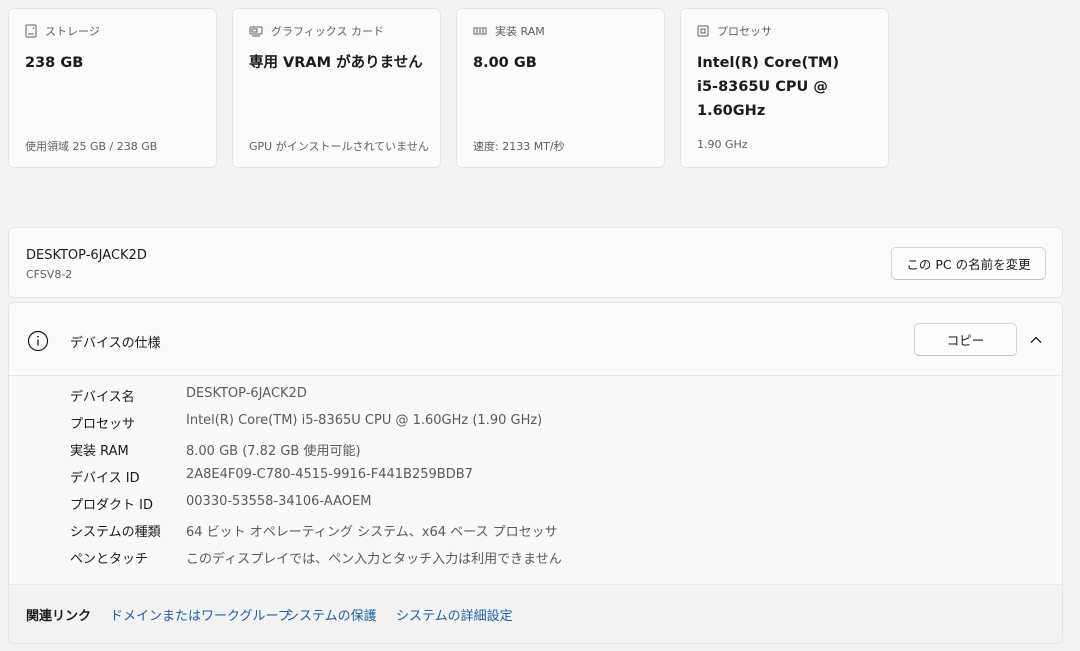 Image resolution: width=1080 pixels, height=651 pixels. I want to click on spec-value: 64 ビット オペレーティング システム、x64 ベース プロセッサ, so click(372, 532).